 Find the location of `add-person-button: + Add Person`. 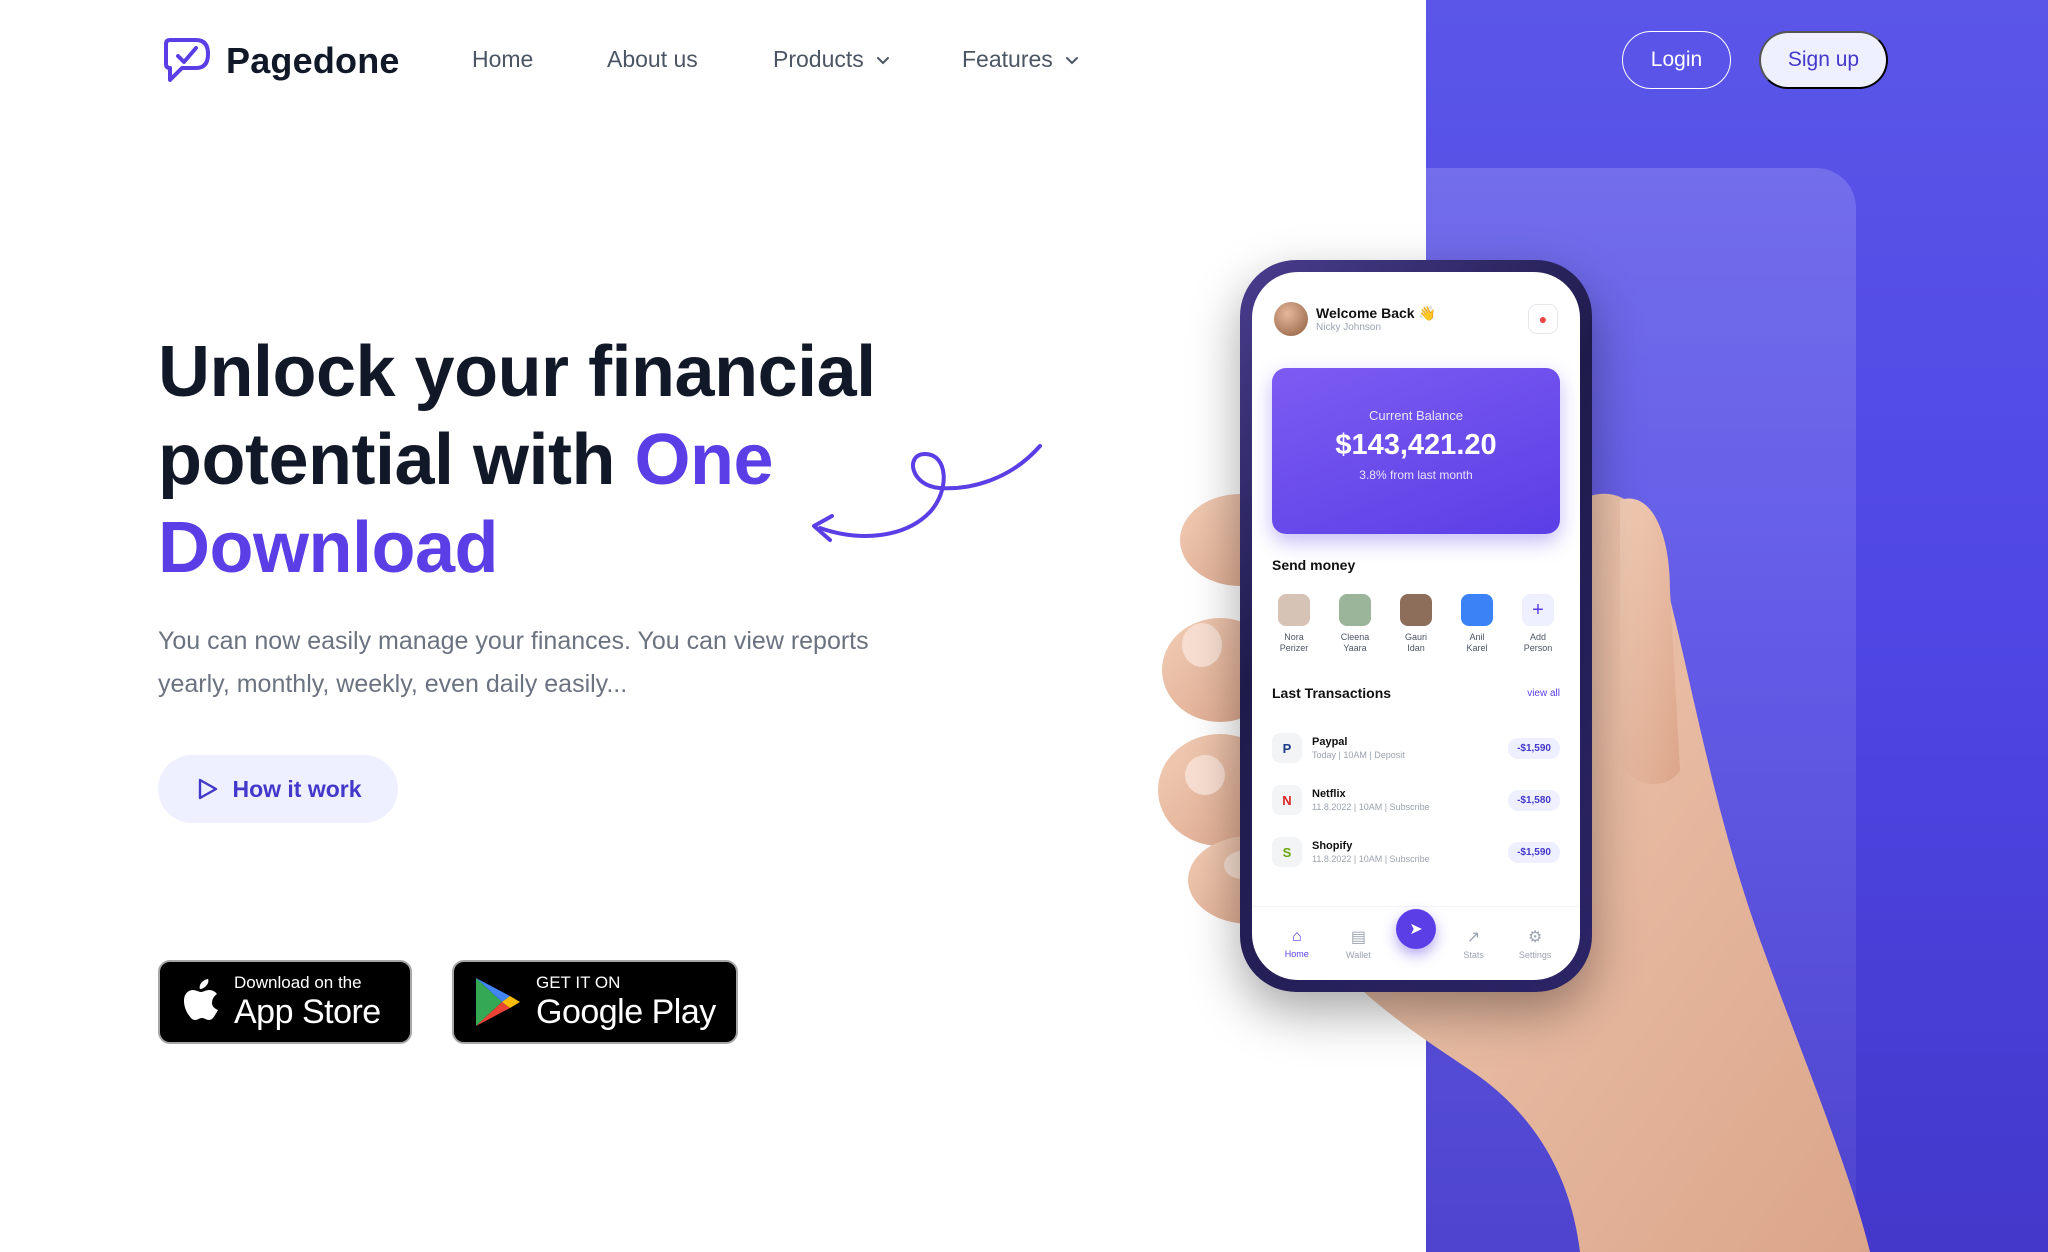

add-person-button: + Add Person is located at coordinates (1538, 624).